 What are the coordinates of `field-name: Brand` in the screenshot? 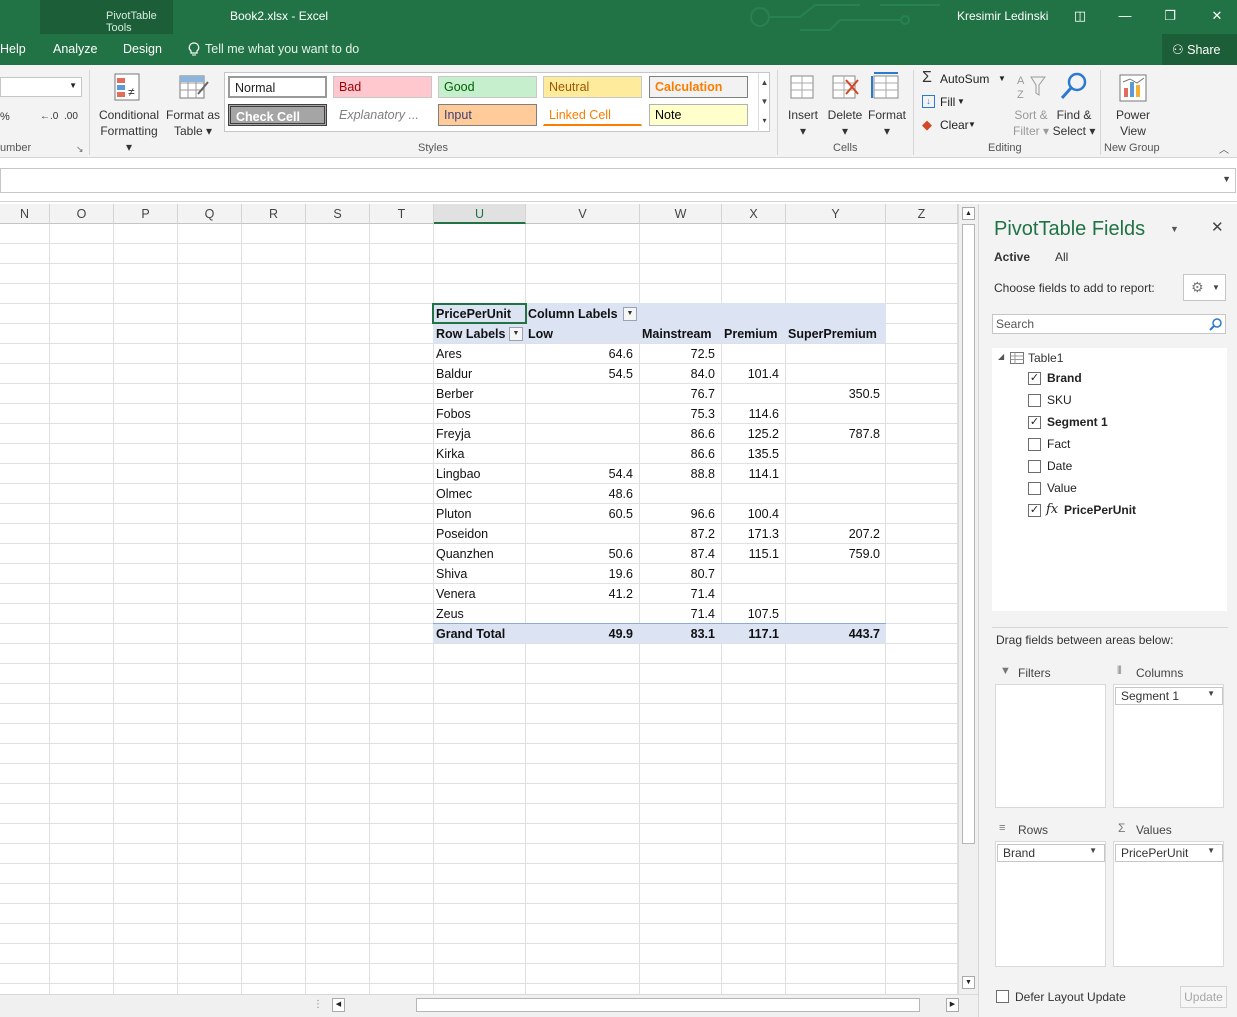 It's located at (1064, 378).